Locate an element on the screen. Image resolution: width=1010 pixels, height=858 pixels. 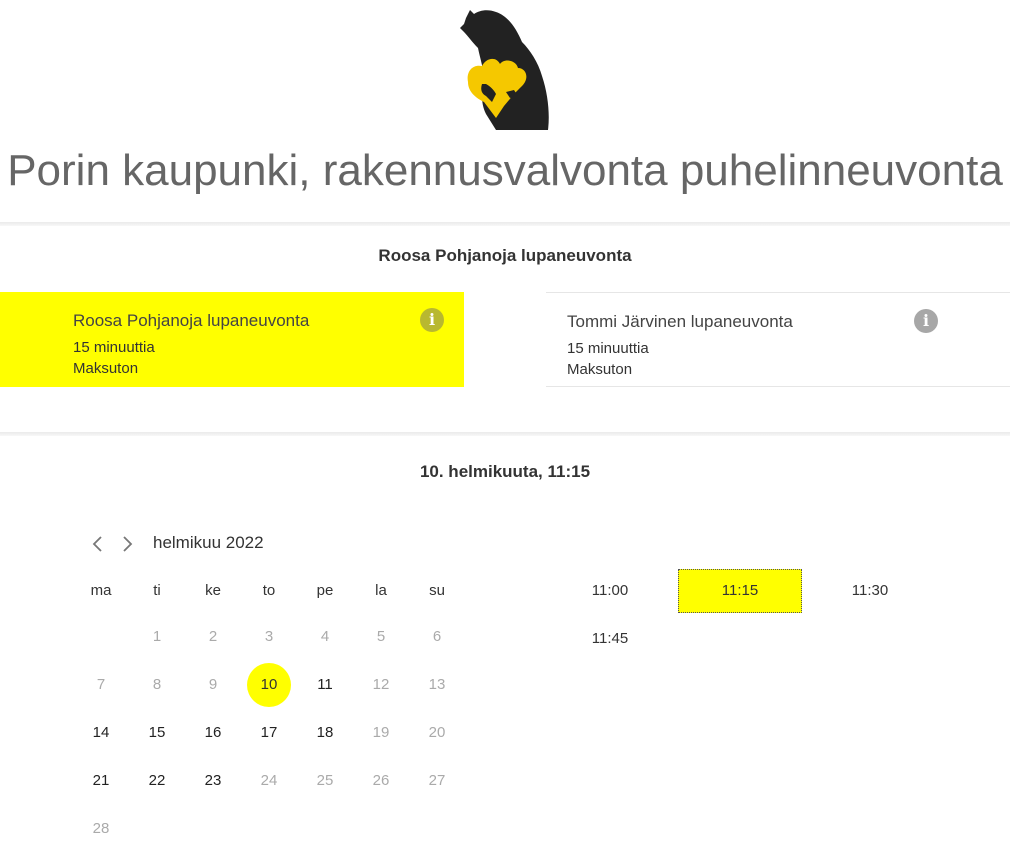
calendar-day: 24 is located at coordinates (269, 780).